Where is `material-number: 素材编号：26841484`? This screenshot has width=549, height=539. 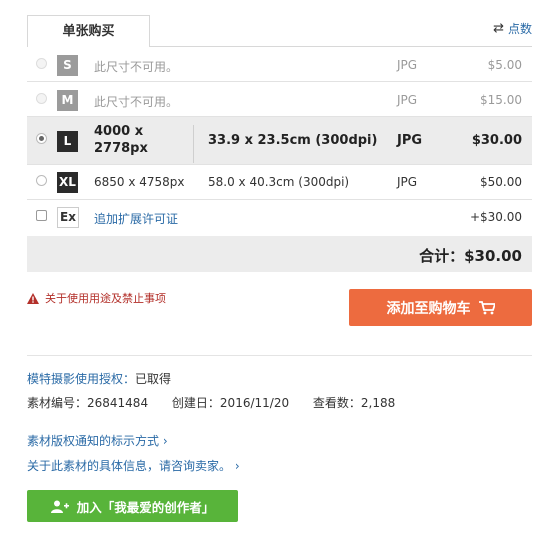
material-number: 素材编号：26841484 is located at coordinates (88, 403).